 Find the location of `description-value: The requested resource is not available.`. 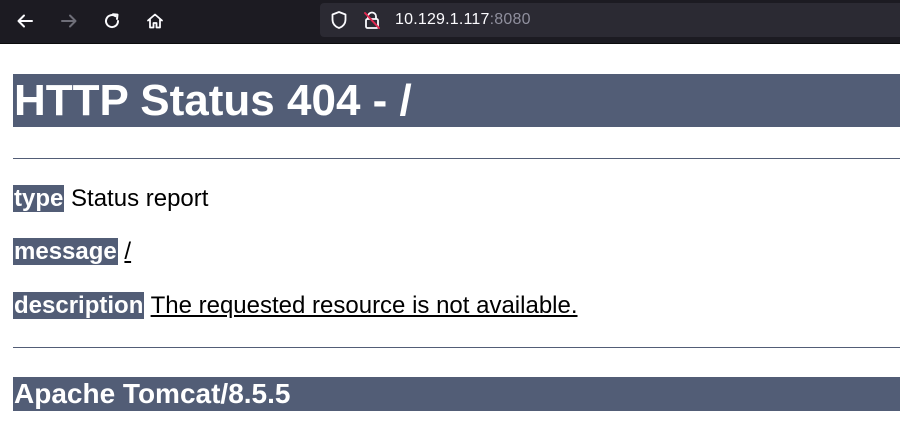

description-value: The requested resource is not available. is located at coordinates (364, 305).